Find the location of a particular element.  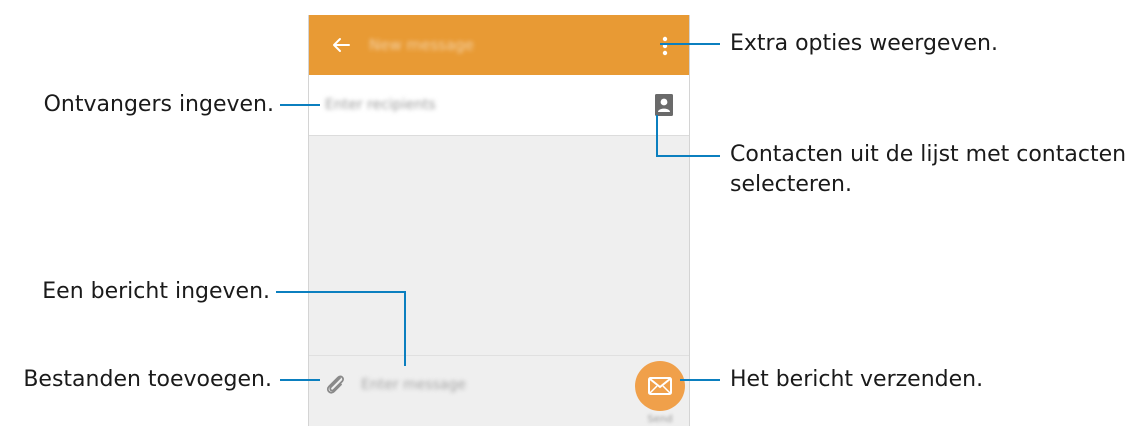

envelope-icon is located at coordinates (660, 386).